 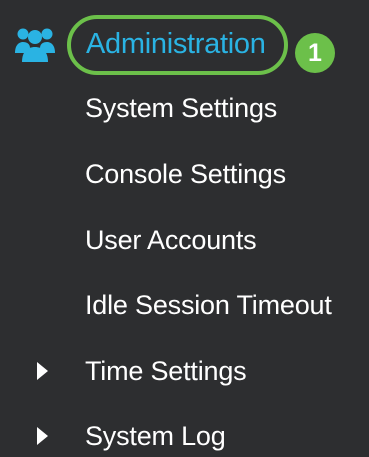 I want to click on menu-item-user-accounts: User Accounts, so click(x=184, y=240).